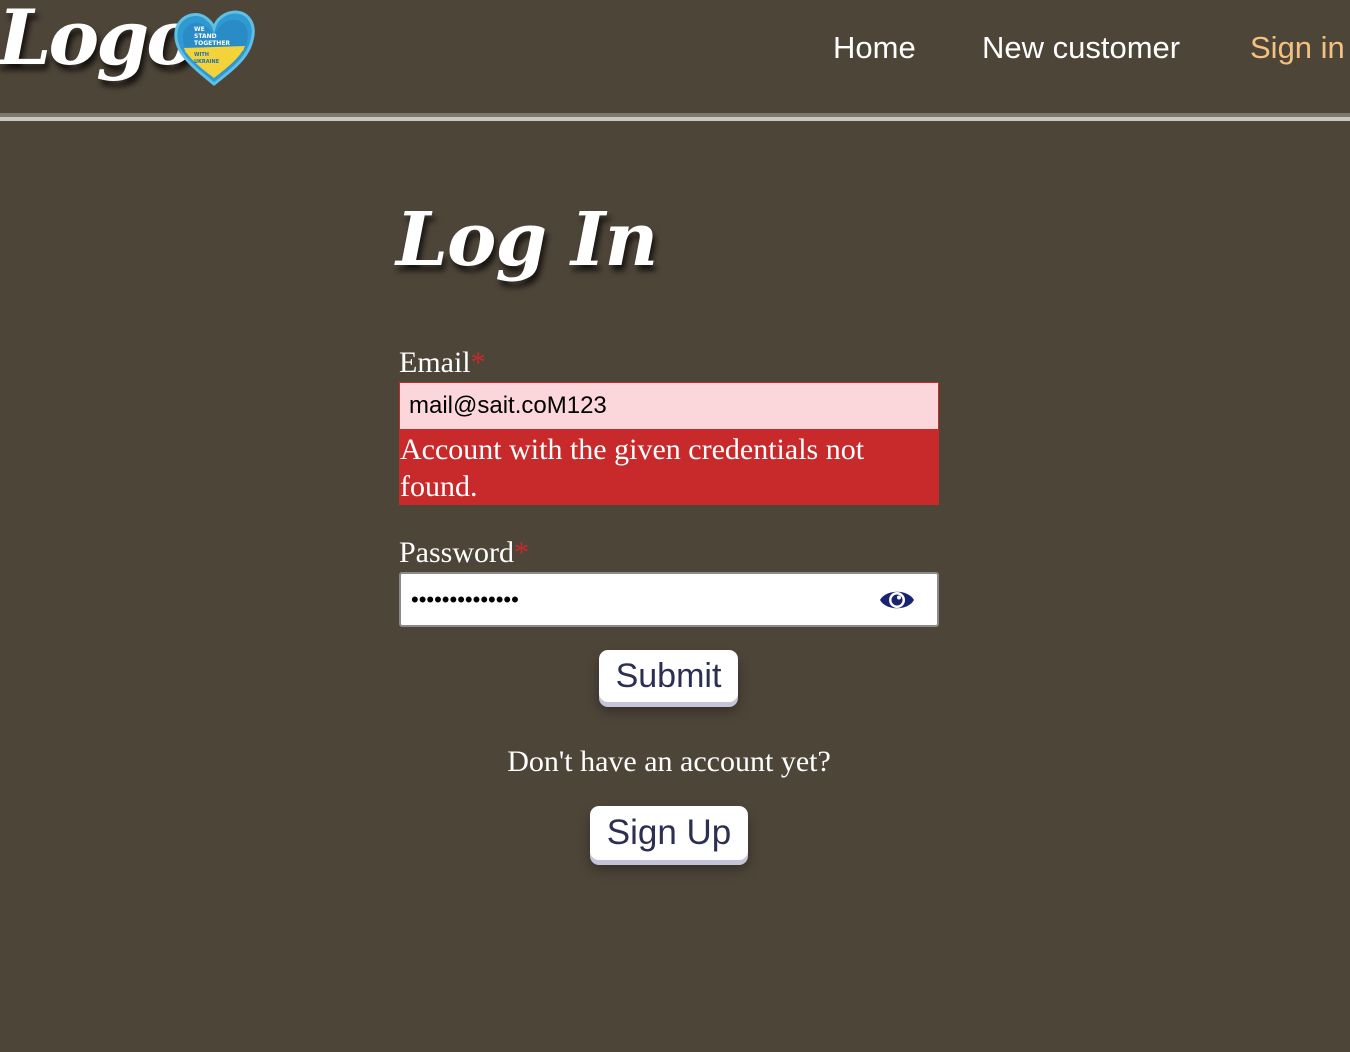 Image resolution: width=1350 pixels, height=1052 pixels. I want to click on svg-text: WE, so click(199, 29).